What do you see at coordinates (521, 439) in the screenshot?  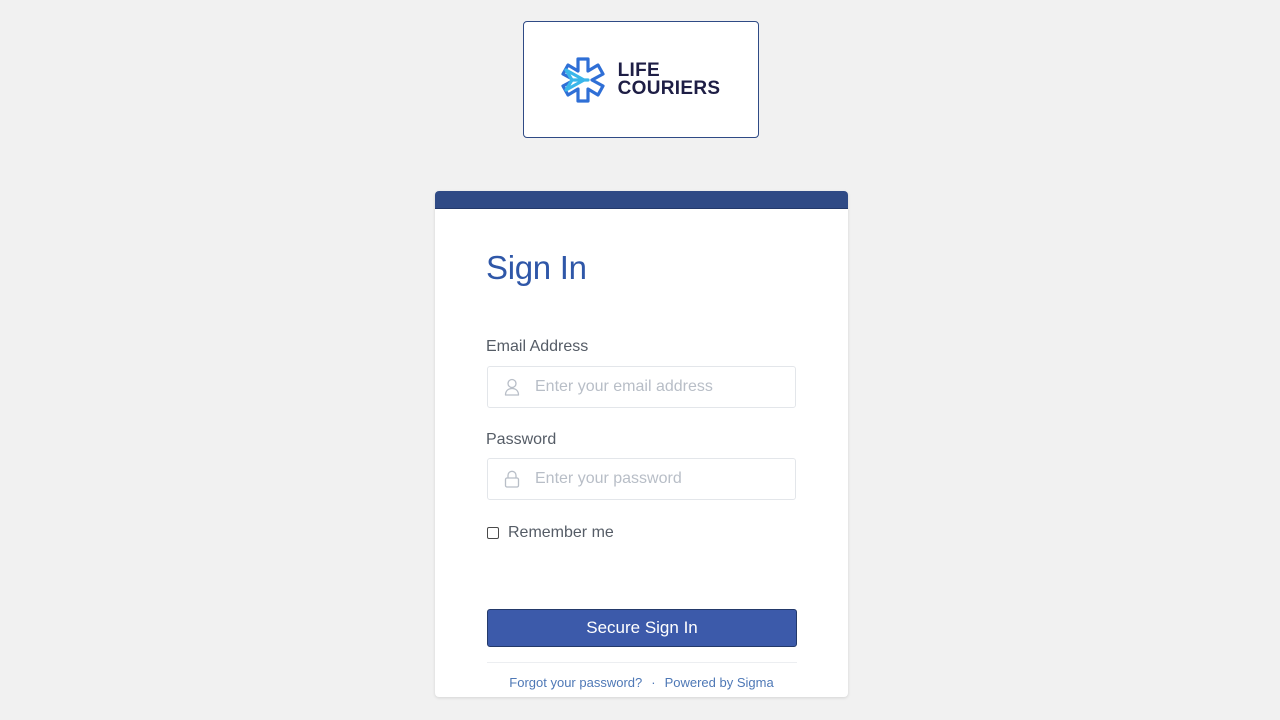 I see `password-label: Password` at bounding box center [521, 439].